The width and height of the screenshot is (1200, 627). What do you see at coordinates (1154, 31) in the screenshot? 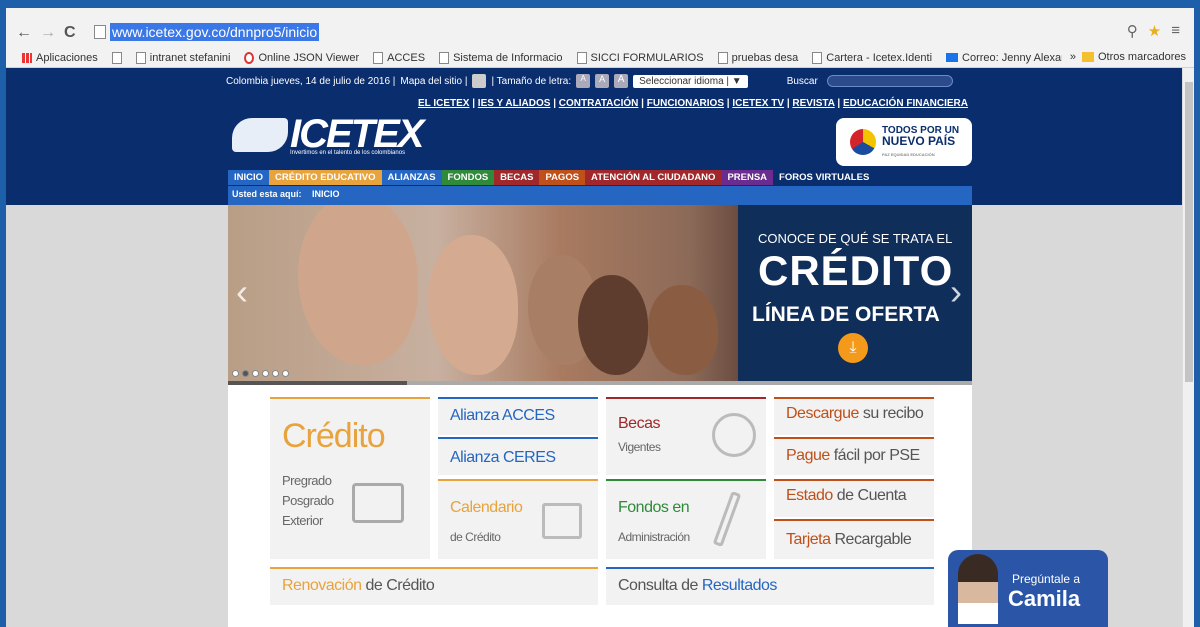
I see `star-icon: ★` at bounding box center [1154, 31].